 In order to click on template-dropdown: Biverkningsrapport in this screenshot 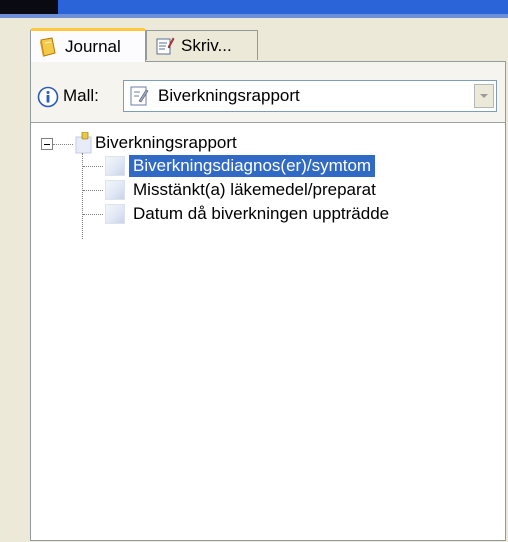, I will do `click(310, 96)`.